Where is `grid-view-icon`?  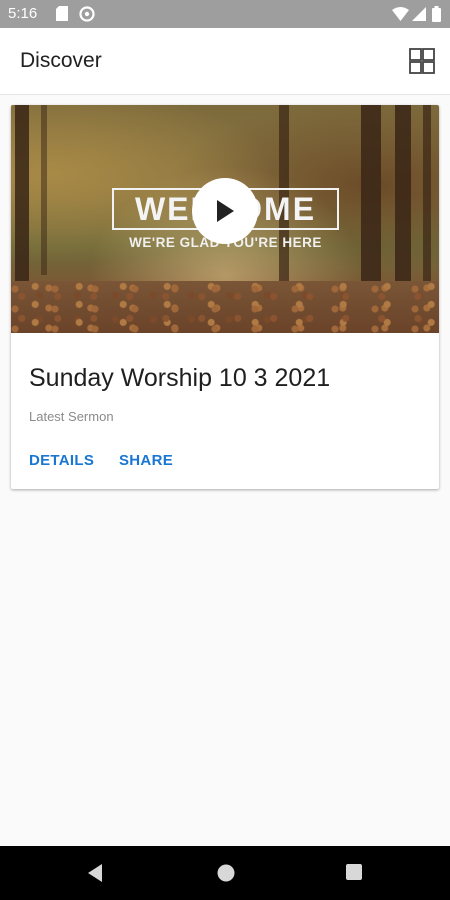
grid-view-icon is located at coordinates (422, 61).